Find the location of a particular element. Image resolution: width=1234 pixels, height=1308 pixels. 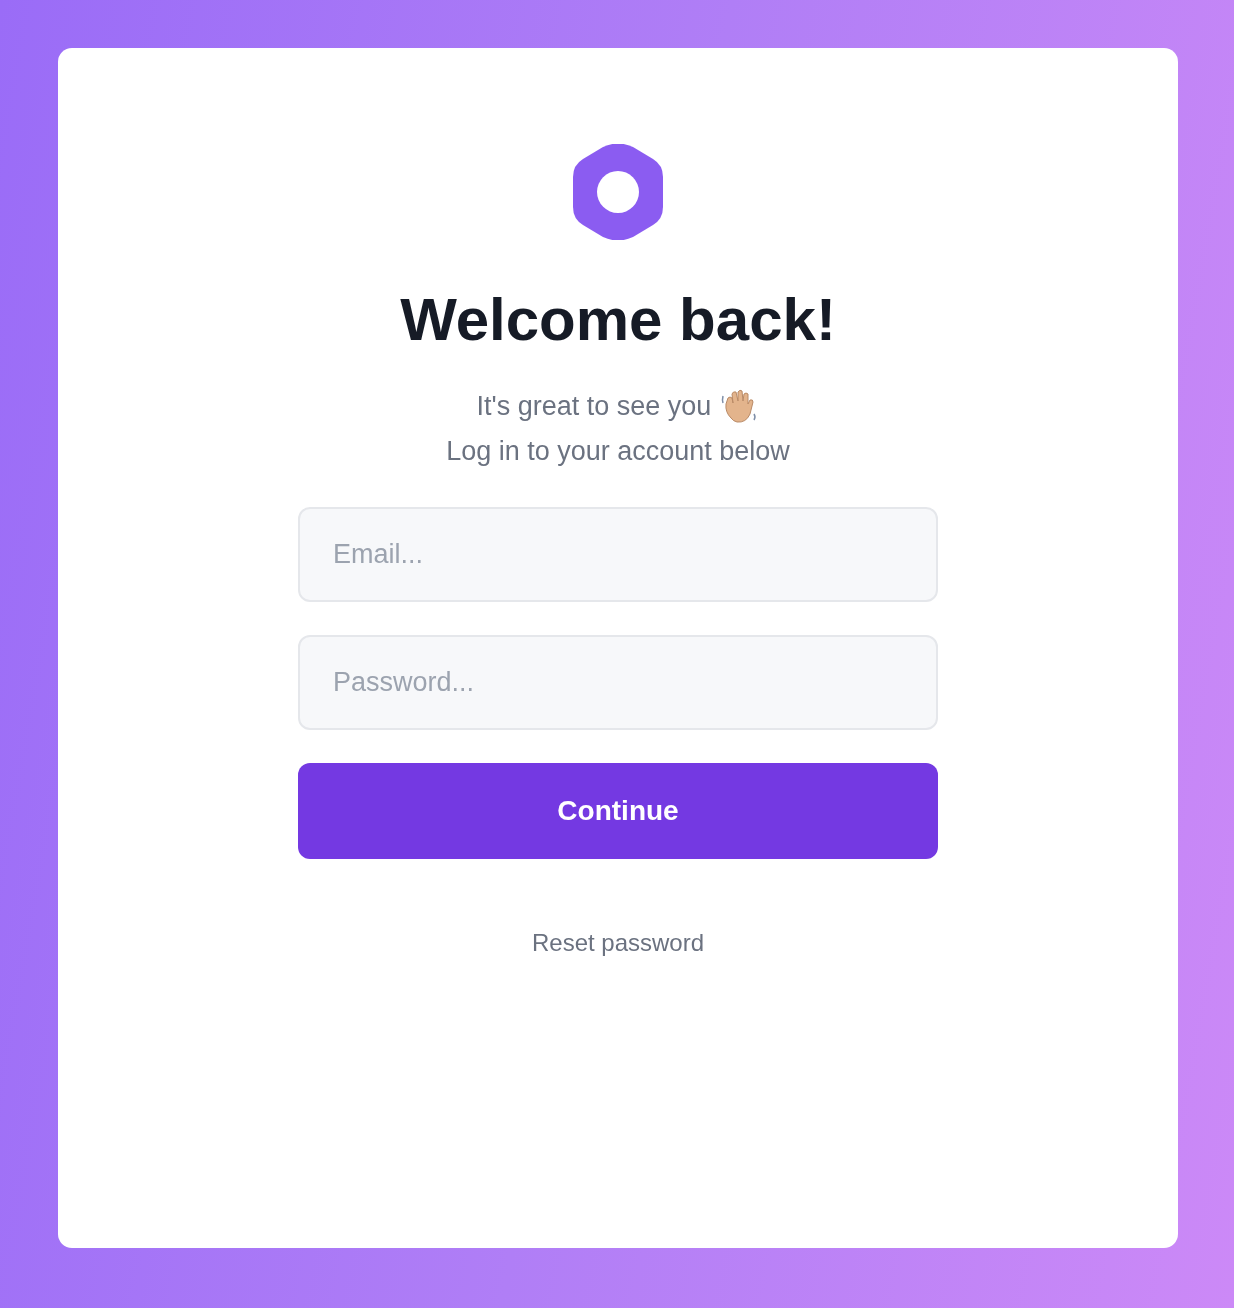

instruction-text: Log in to your account below is located at coordinates (618, 451).